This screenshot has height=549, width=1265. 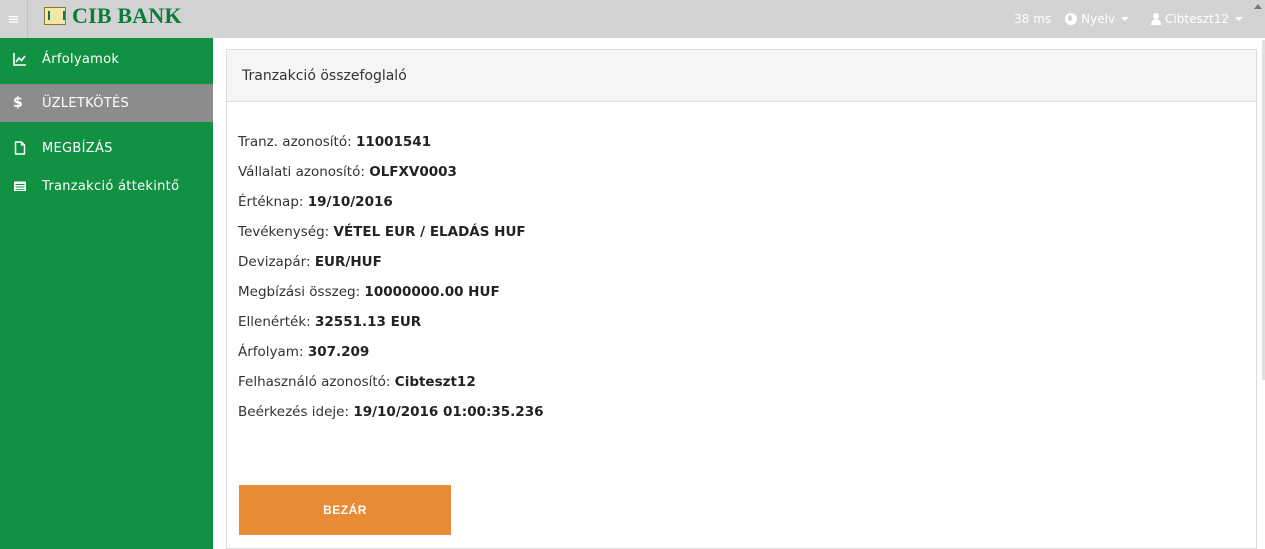 What do you see at coordinates (350, 202) in the screenshot?
I see `detail-value: 19/10/2016` at bounding box center [350, 202].